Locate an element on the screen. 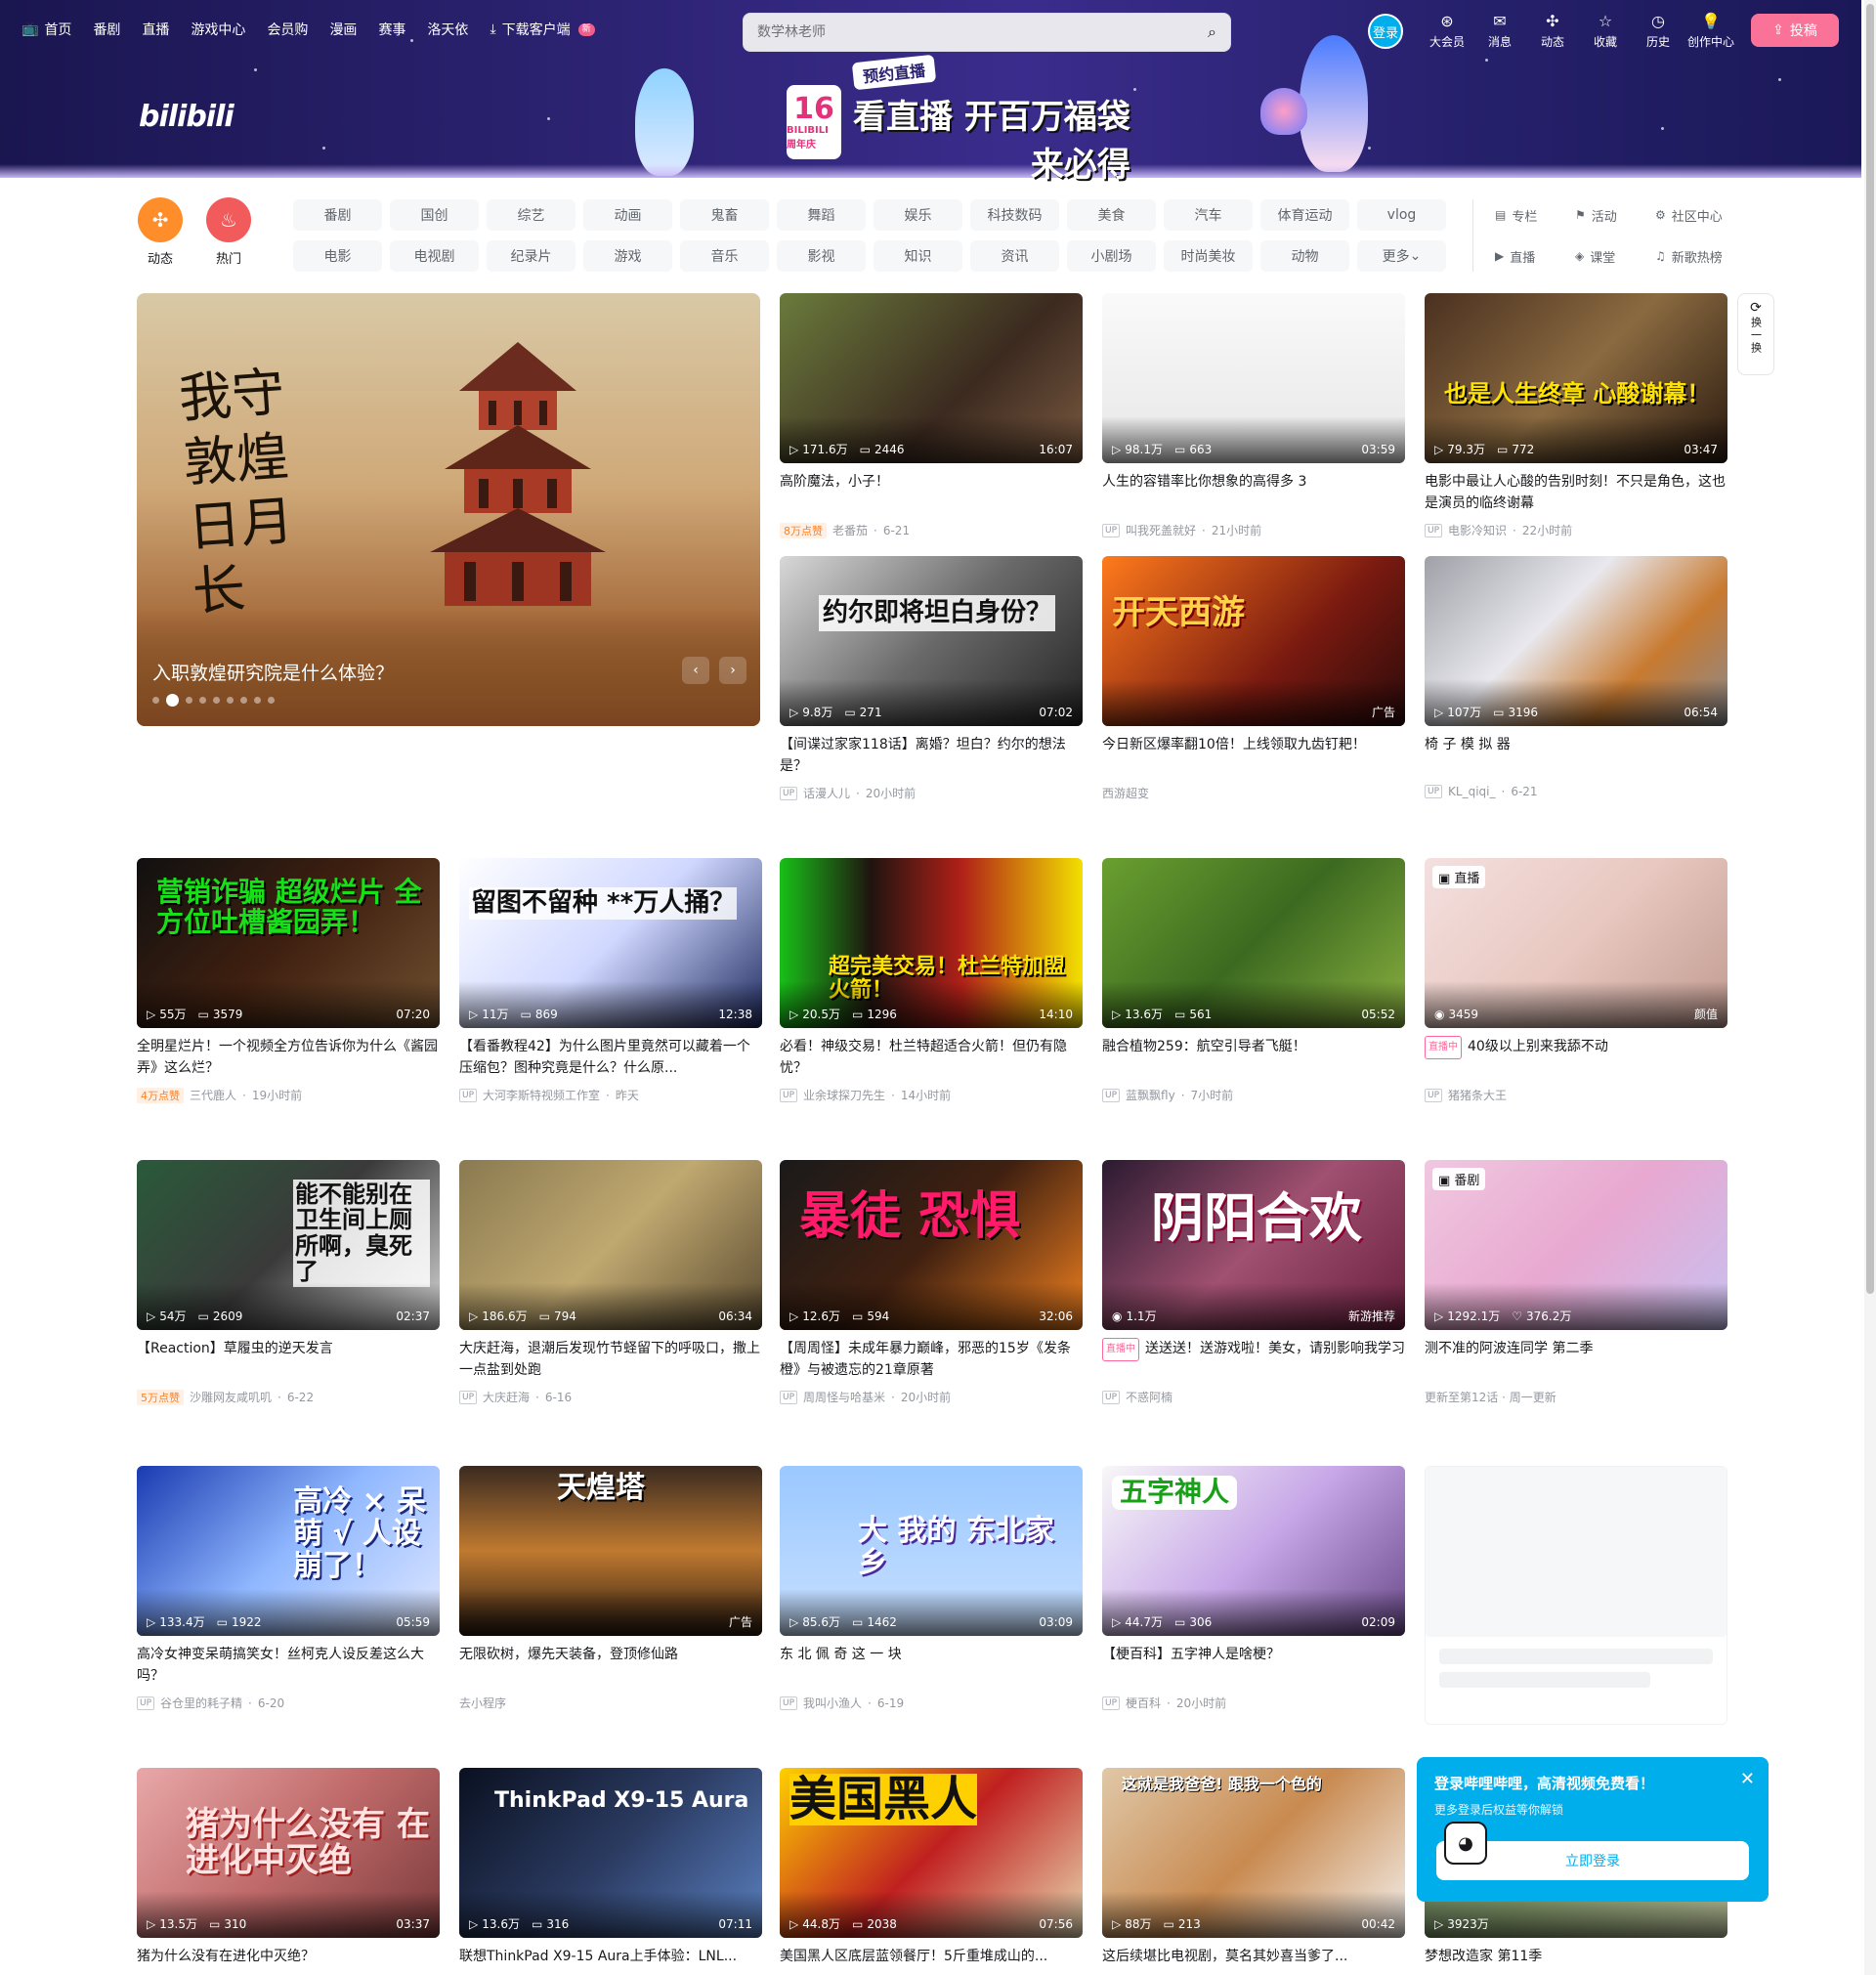 This screenshot has width=1876, height=1975. channel-17: 影视 is located at coordinates (821, 256).